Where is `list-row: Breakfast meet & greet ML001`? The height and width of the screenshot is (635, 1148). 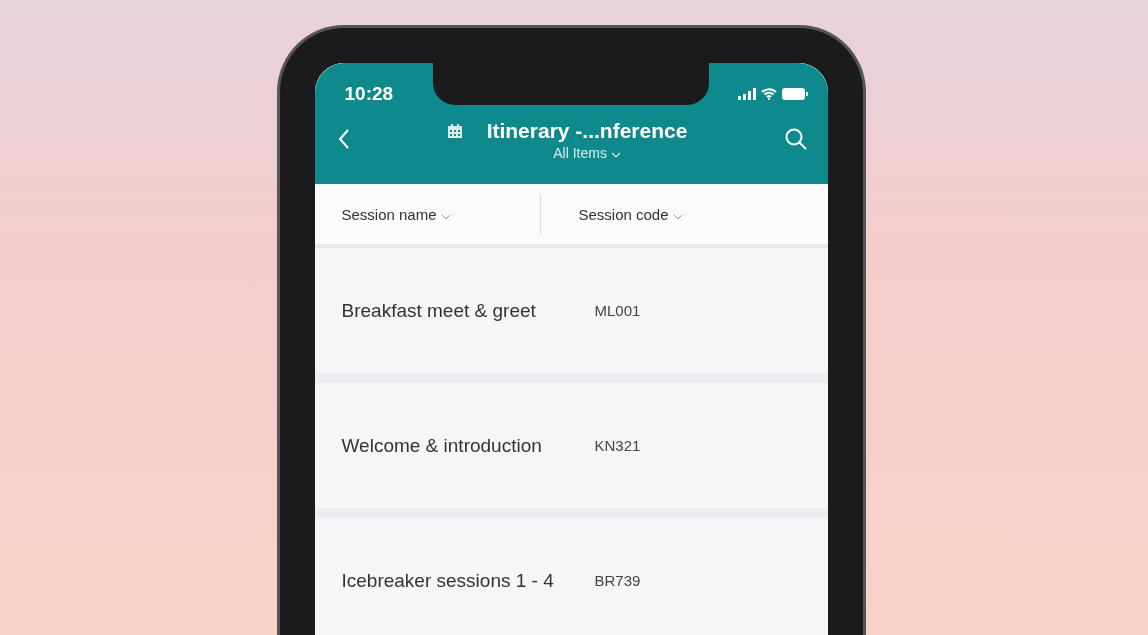
list-row: Breakfast meet & greet ML001 is located at coordinates (571, 310).